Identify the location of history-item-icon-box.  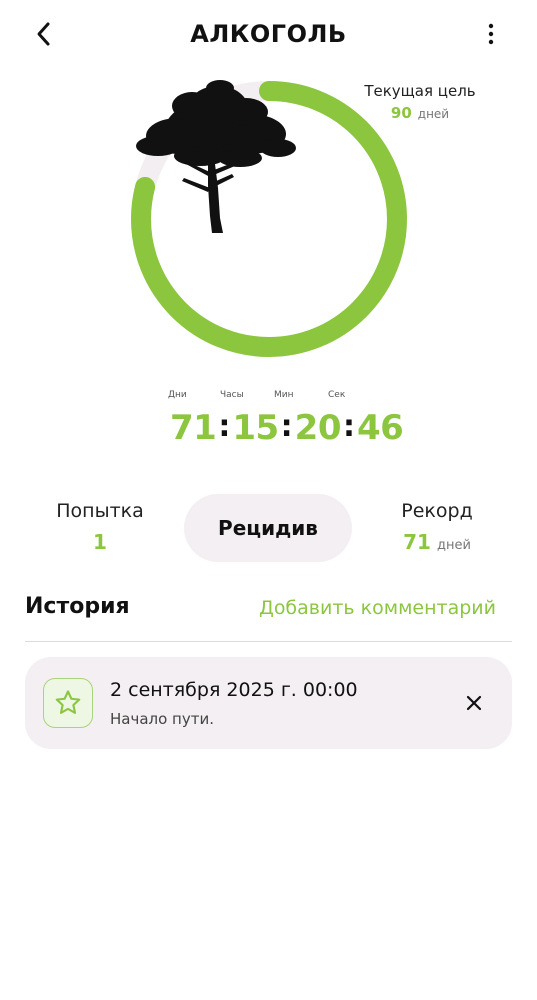
(68, 703).